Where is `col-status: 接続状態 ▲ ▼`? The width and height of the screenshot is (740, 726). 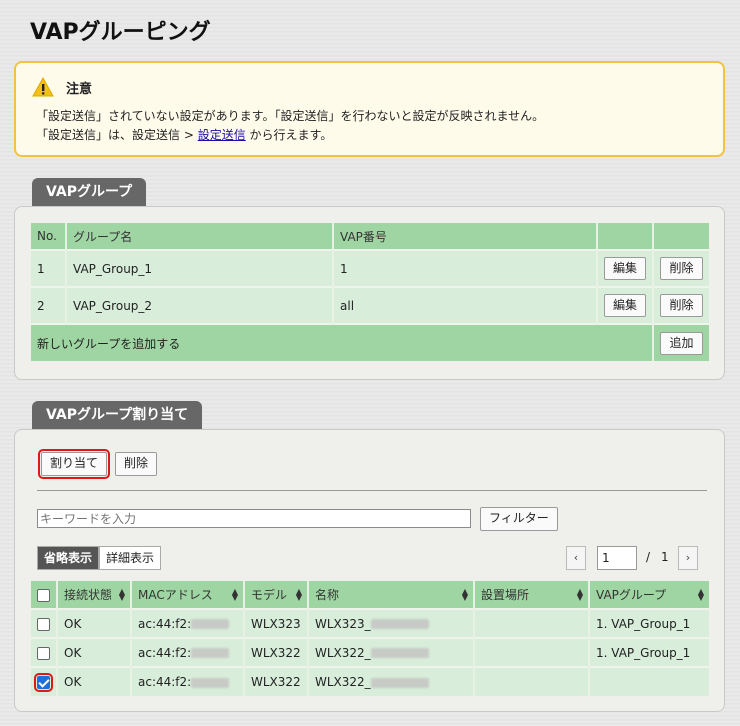 col-status: 接続状態 ▲ ▼ is located at coordinates (94, 595).